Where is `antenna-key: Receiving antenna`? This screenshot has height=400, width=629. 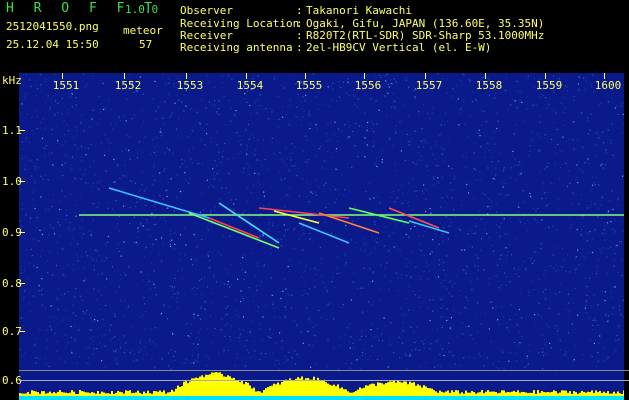
antenna-key: Receiving antenna is located at coordinates (236, 47).